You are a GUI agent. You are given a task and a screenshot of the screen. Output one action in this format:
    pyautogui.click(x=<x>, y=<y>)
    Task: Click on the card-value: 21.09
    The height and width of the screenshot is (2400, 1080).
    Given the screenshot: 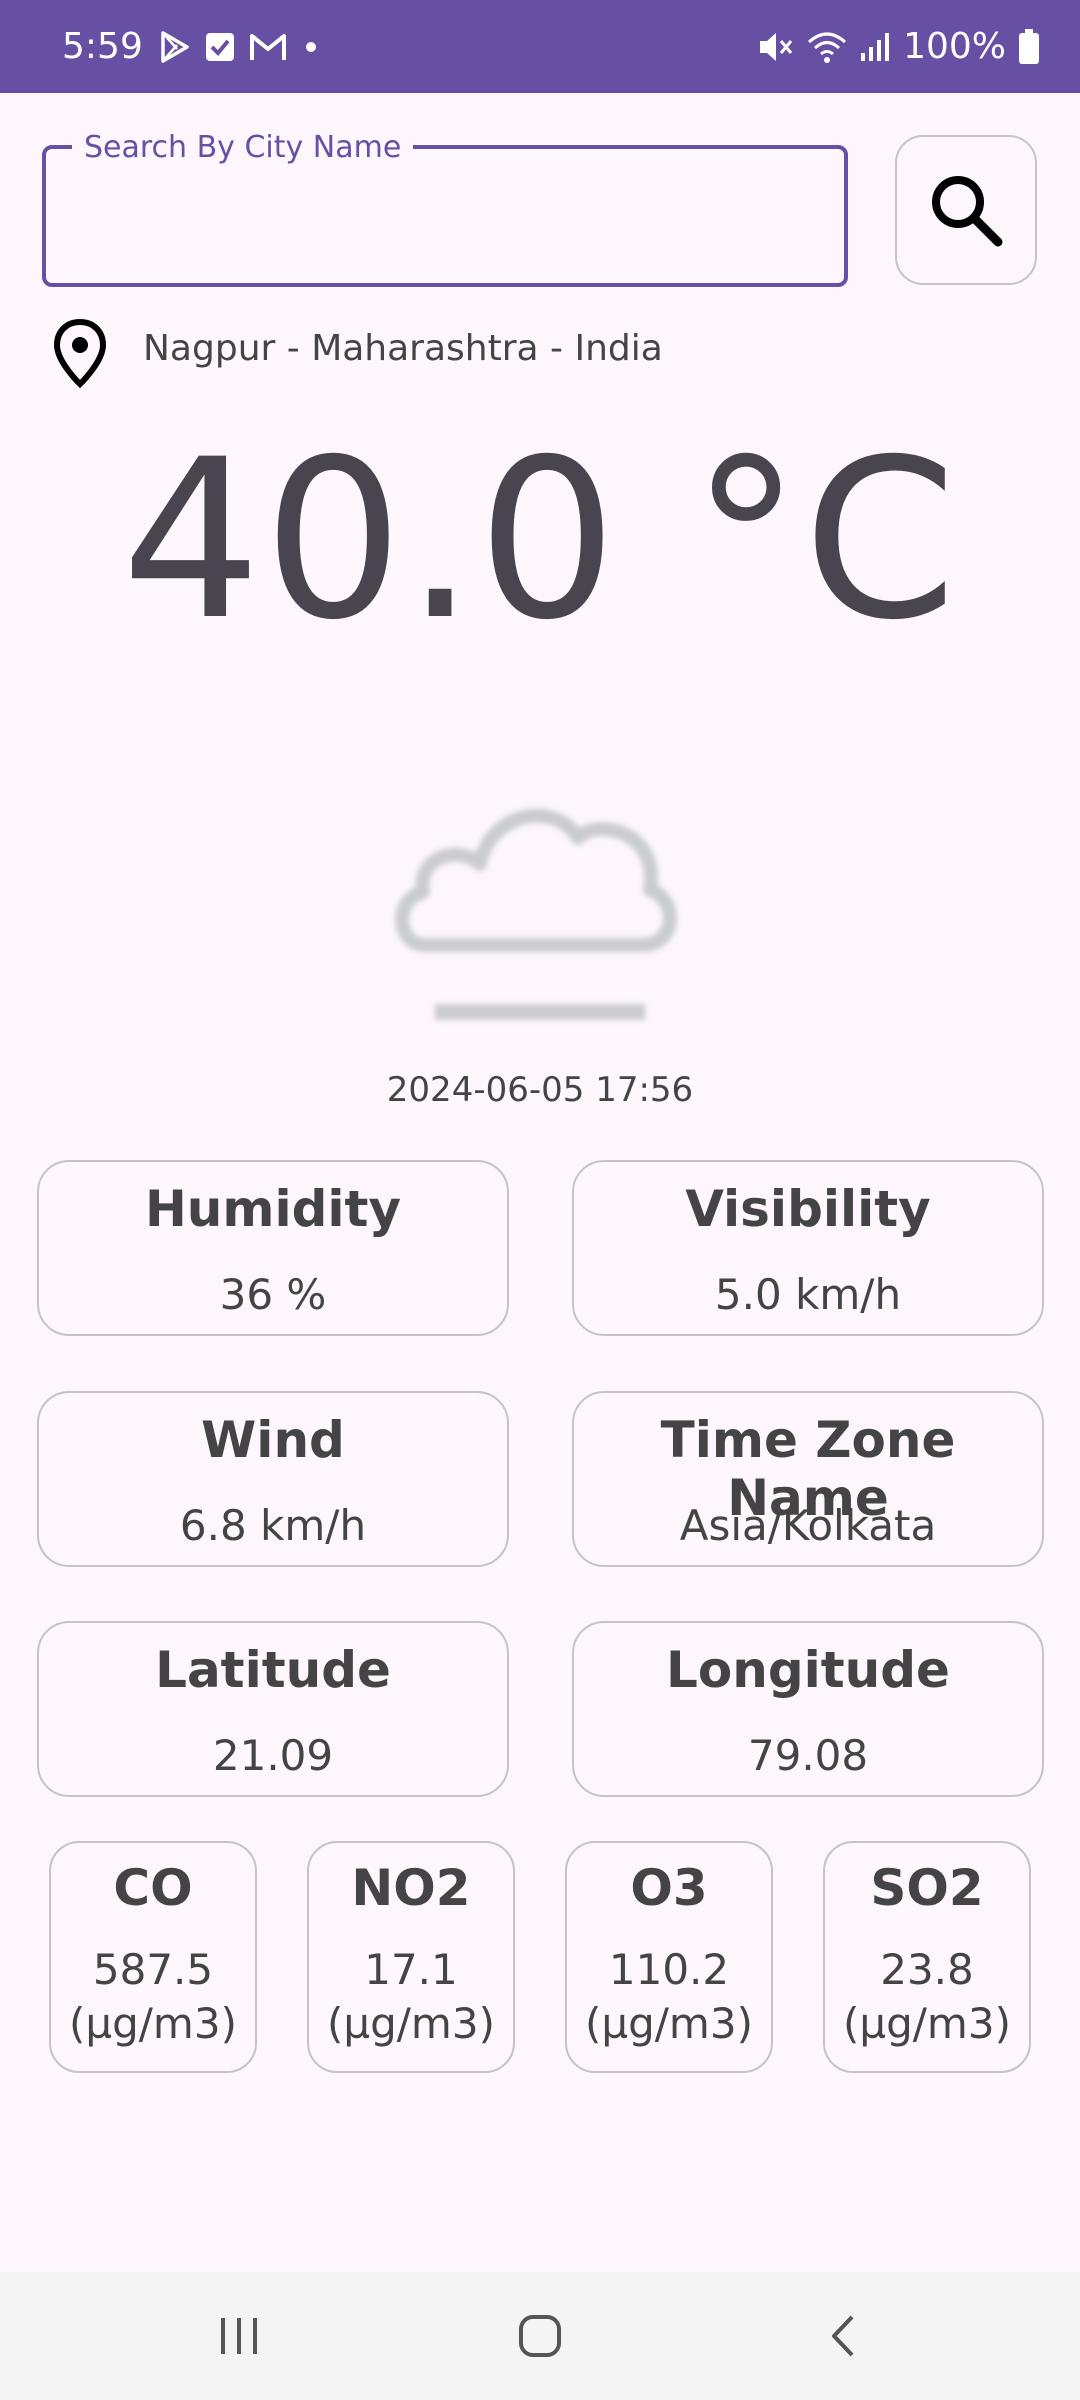 What is the action you would take?
    pyautogui.click(x=273, y=1755)
    